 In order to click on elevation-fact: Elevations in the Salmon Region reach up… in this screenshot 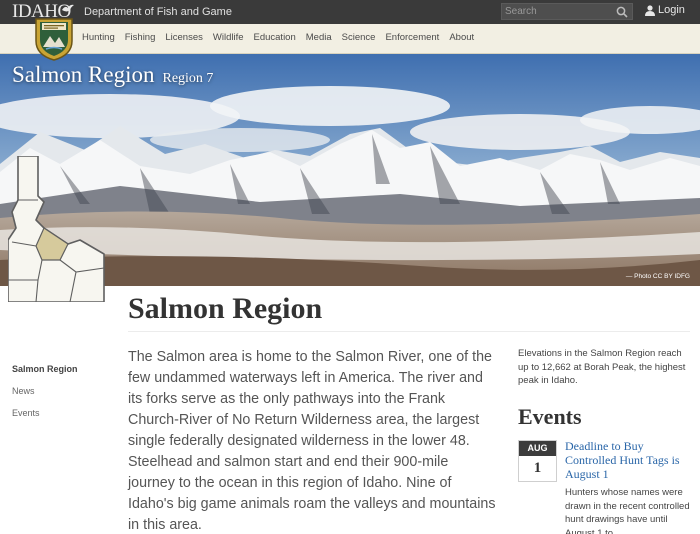, I will do `click(602, 367)`.